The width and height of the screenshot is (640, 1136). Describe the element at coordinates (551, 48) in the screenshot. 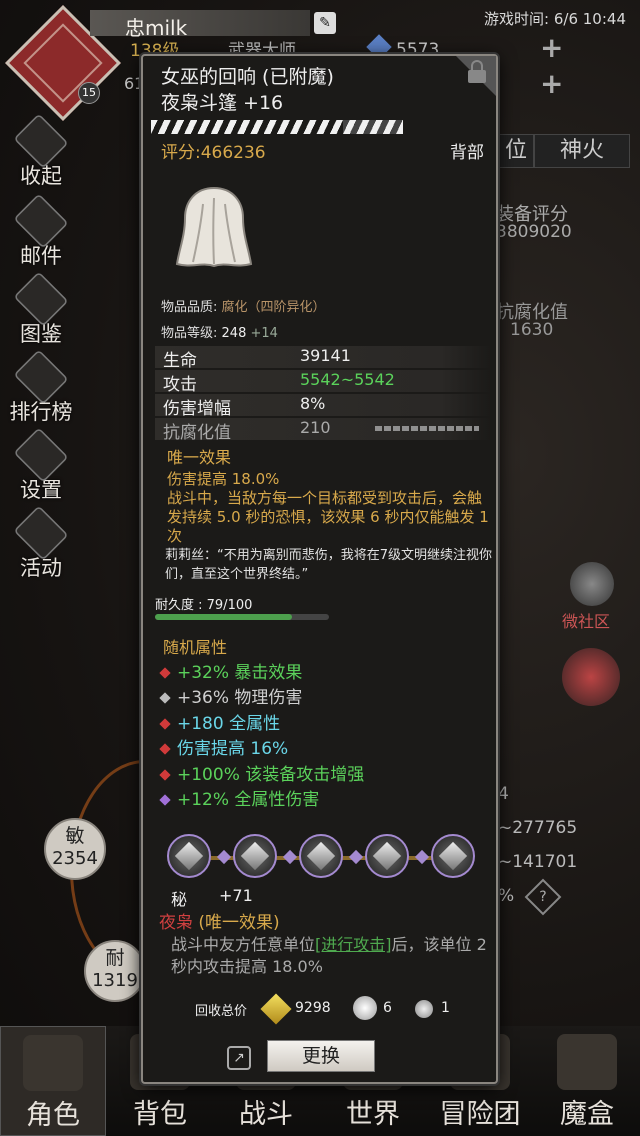

I see `add-gems-button: +` at that location.